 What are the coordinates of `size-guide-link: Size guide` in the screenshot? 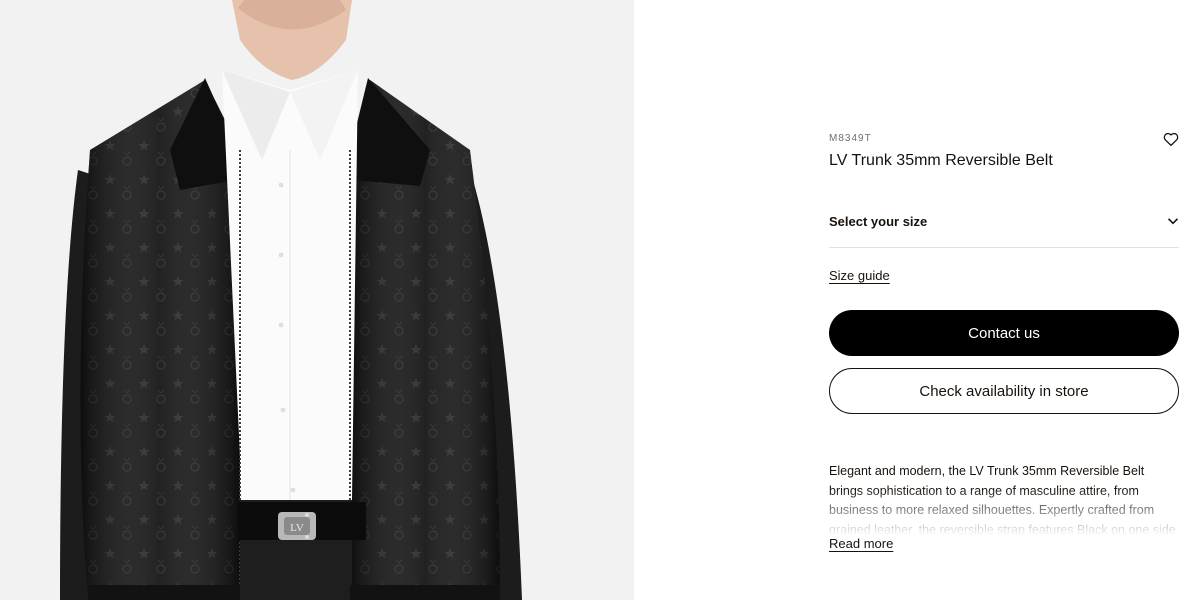 It's located at (859, 275).